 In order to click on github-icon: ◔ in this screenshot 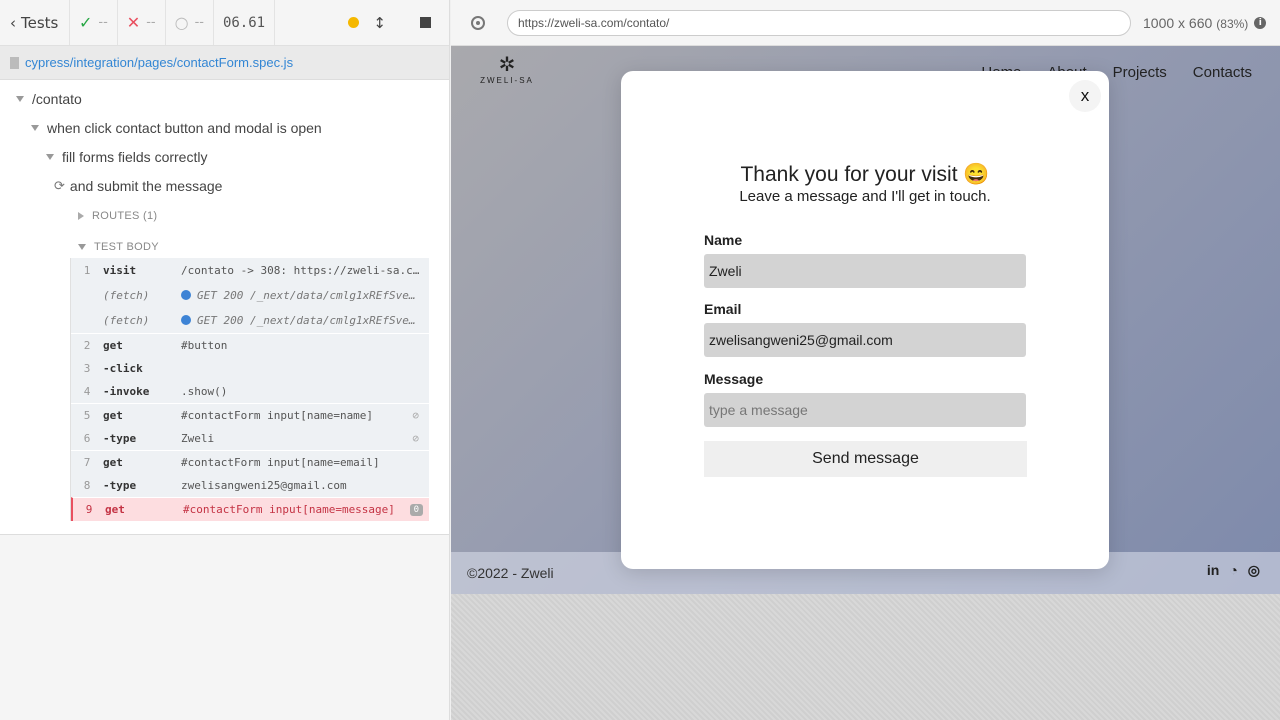, I will do `click(1233, 570)`.